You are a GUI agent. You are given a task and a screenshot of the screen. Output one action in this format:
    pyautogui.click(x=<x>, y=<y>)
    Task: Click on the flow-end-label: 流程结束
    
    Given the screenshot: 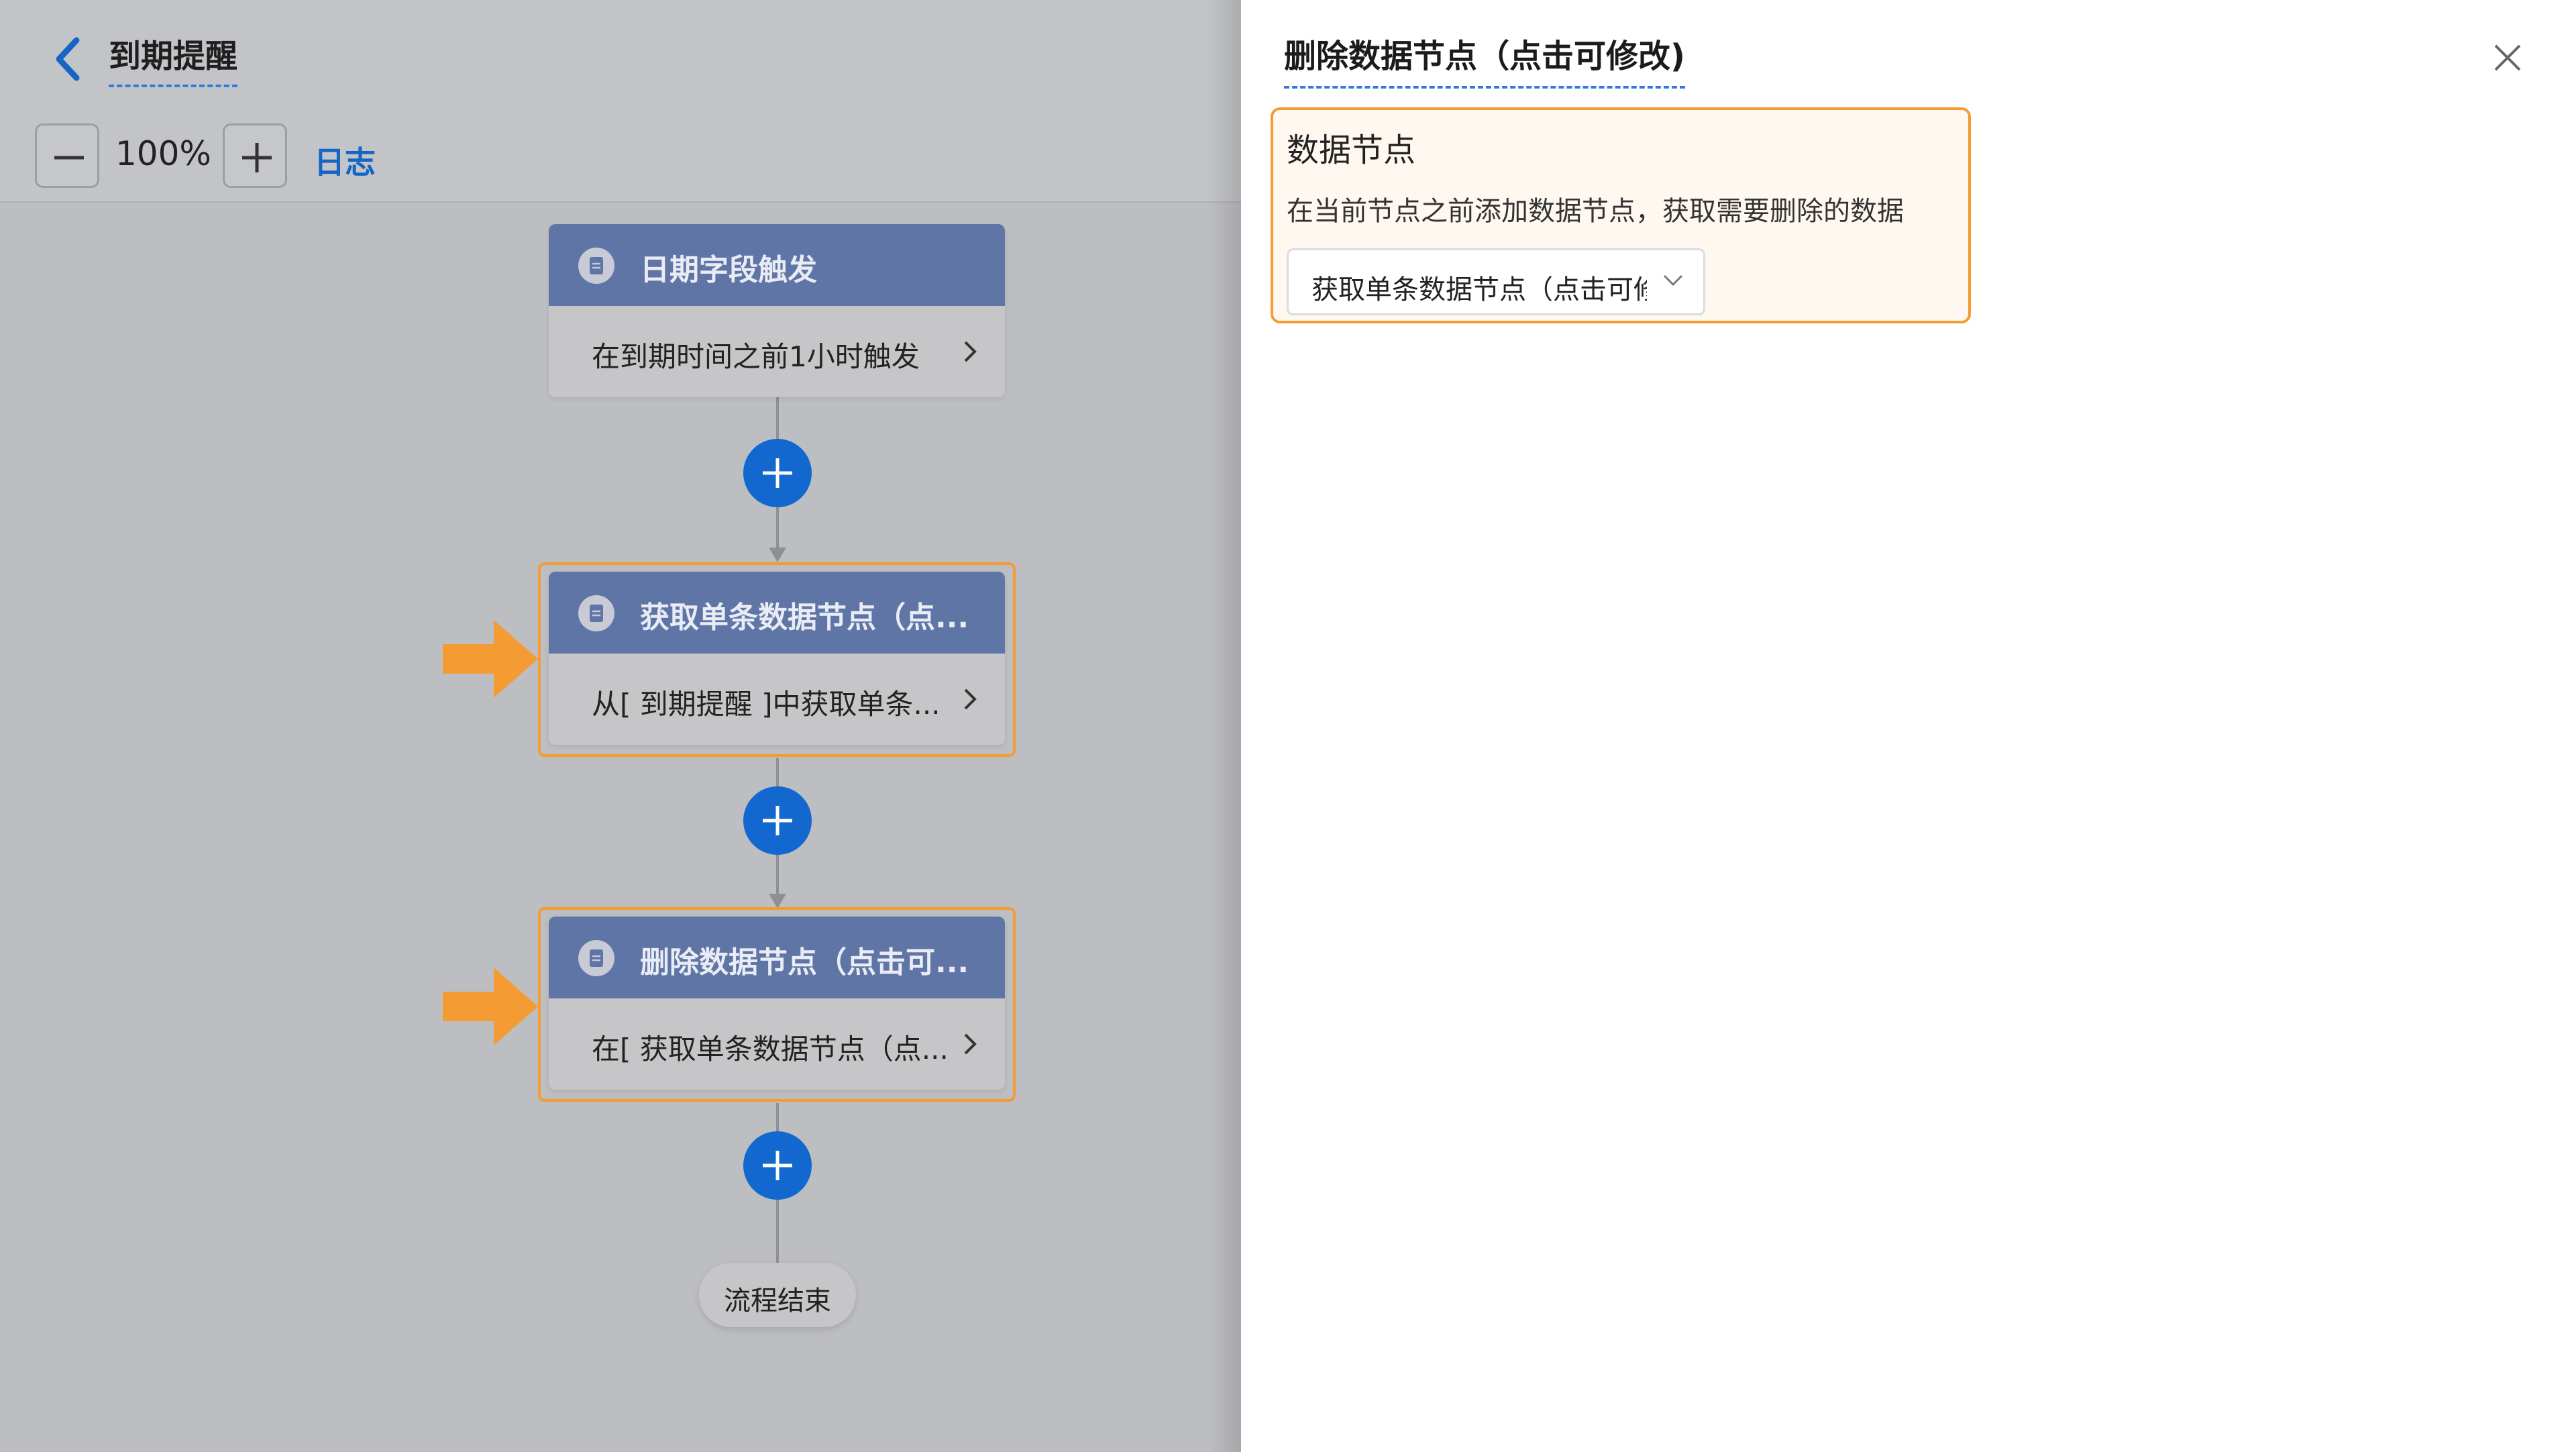 What is the action you would take?
    pyautogui.click(x=777, y=1301)
    